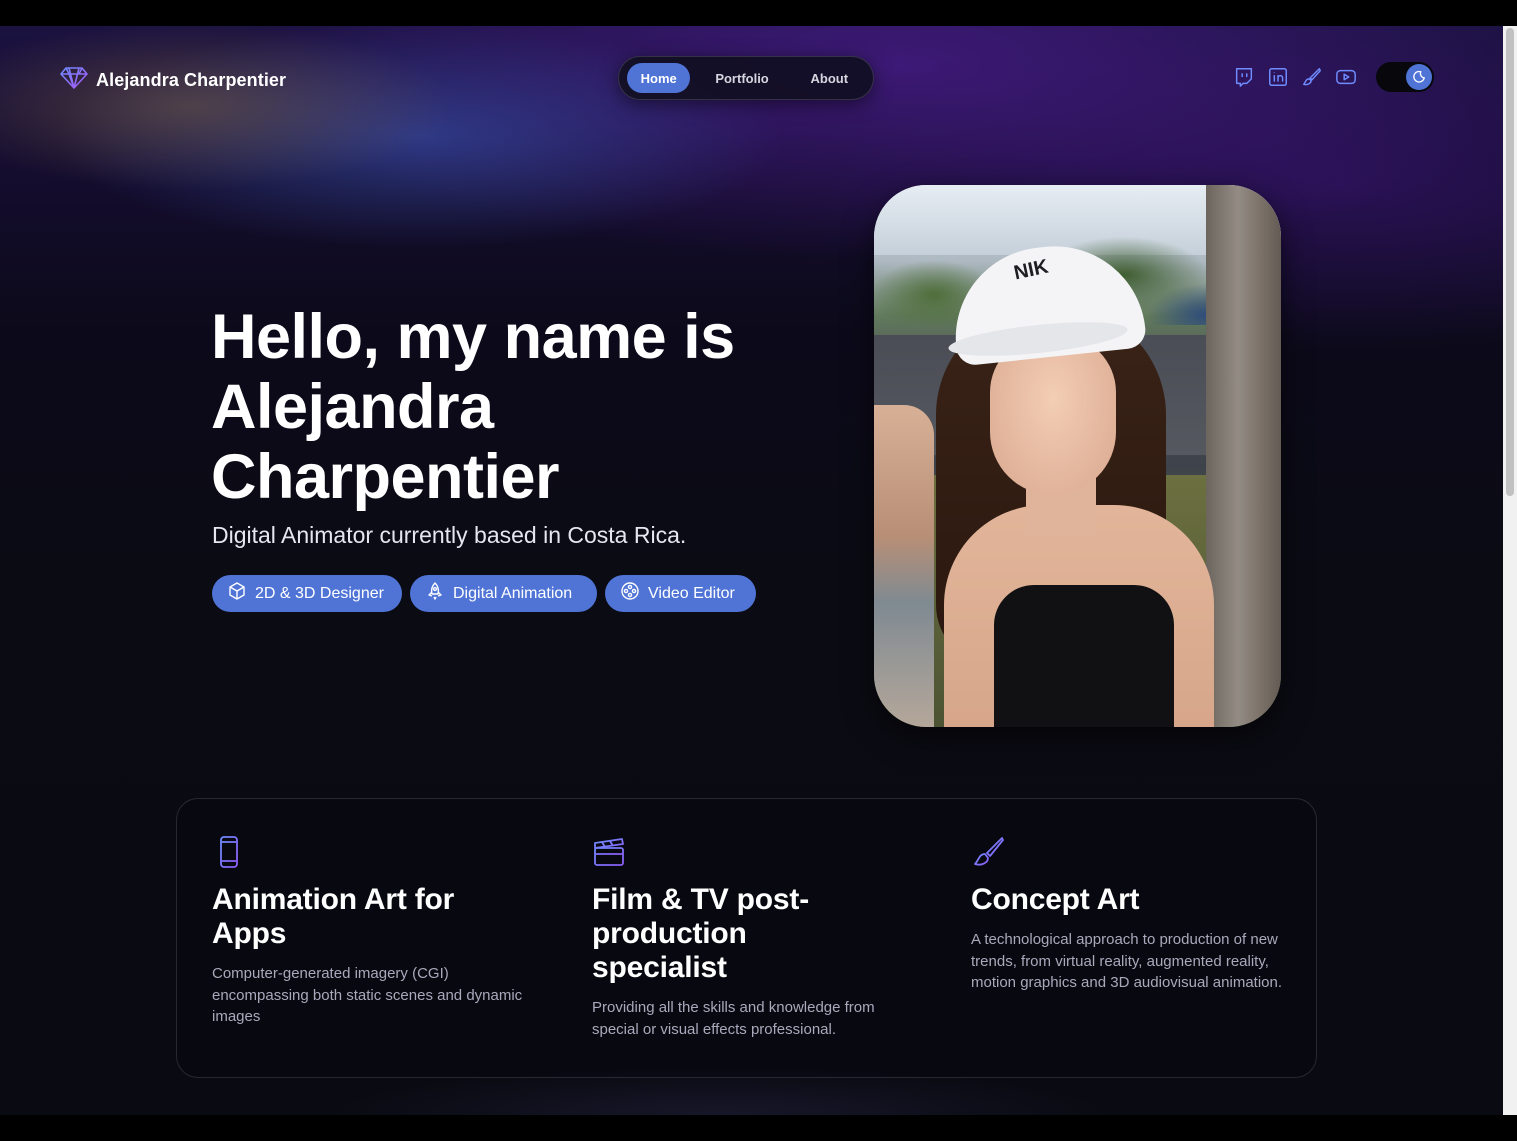 This screenshot has height=1141, width=1517. Describe the element at coordinates (473, 407) in the screenshot. I see `hero-title: Hello, my name is Alejandra Charpentier` at that location.